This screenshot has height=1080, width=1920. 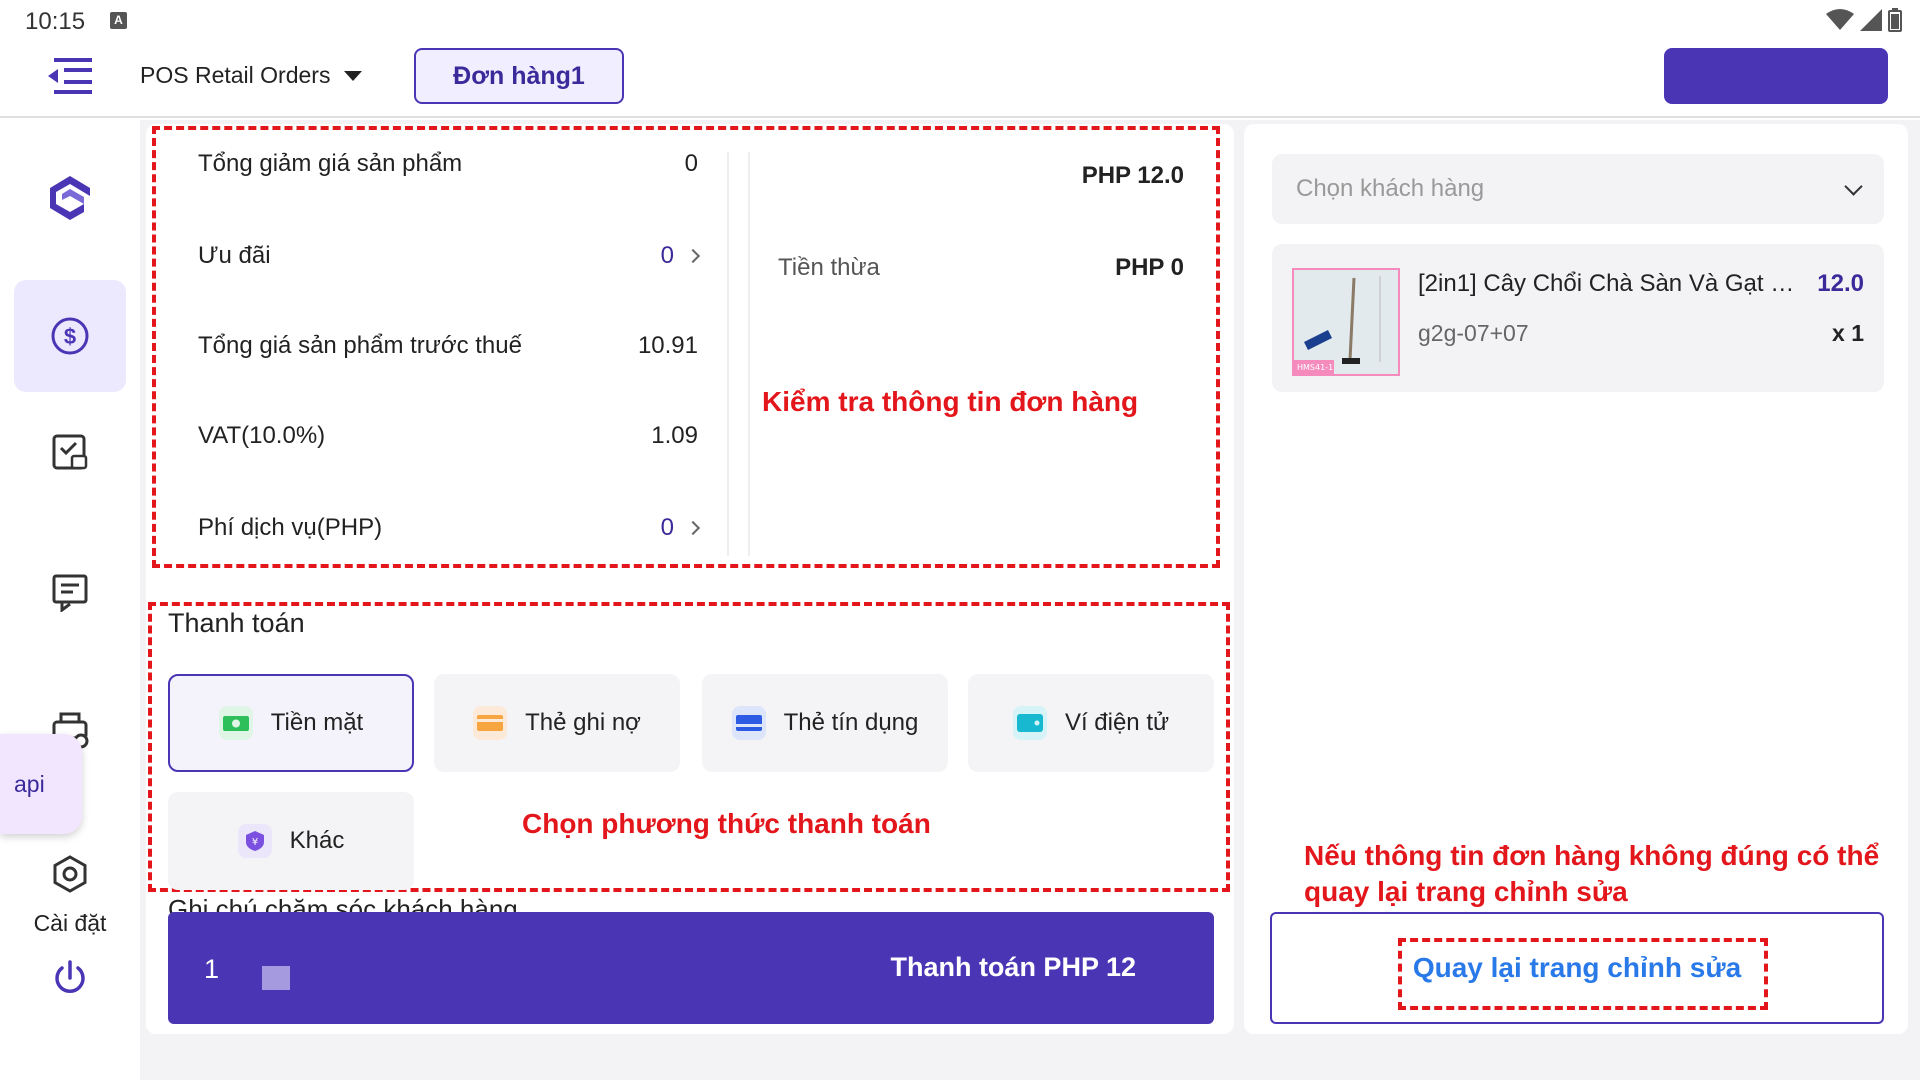 I want to click on wifi-icon, so click(x=1840, y=19).